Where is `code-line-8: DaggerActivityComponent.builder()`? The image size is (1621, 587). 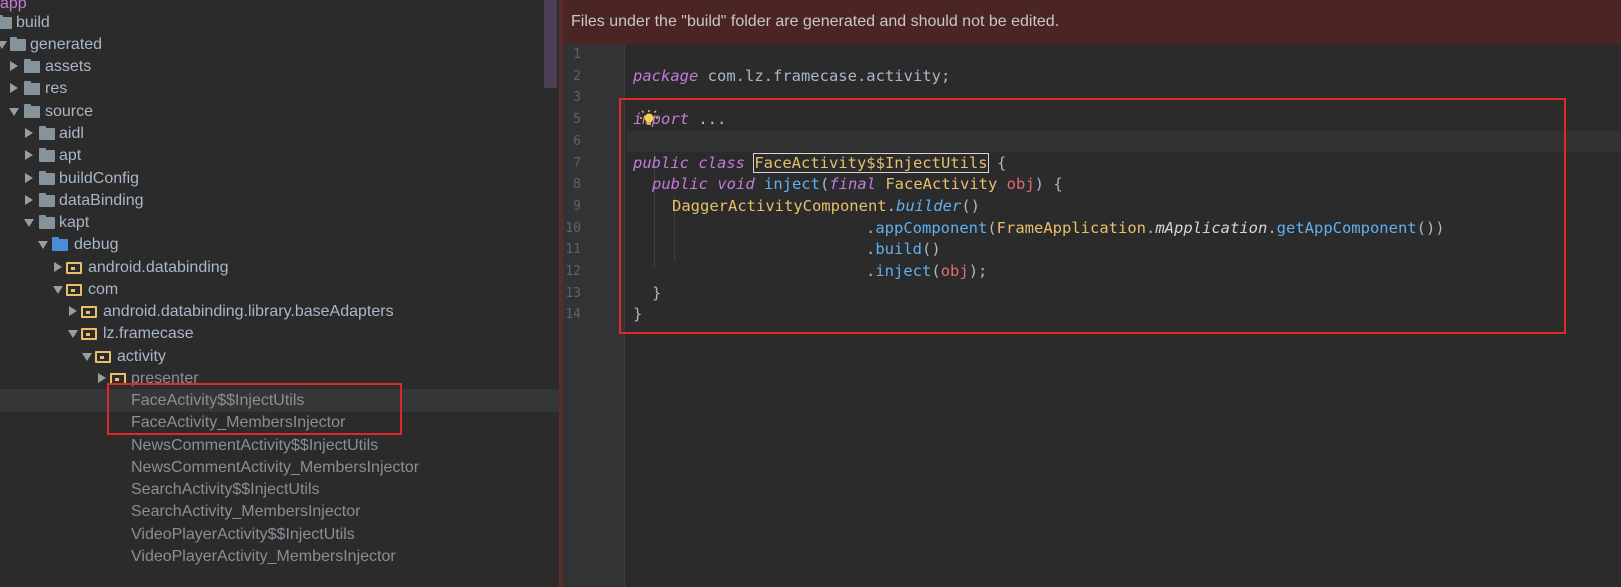
code-line-8: DaggerActivityComponent.builder() is located at coordinates (1123, 194).